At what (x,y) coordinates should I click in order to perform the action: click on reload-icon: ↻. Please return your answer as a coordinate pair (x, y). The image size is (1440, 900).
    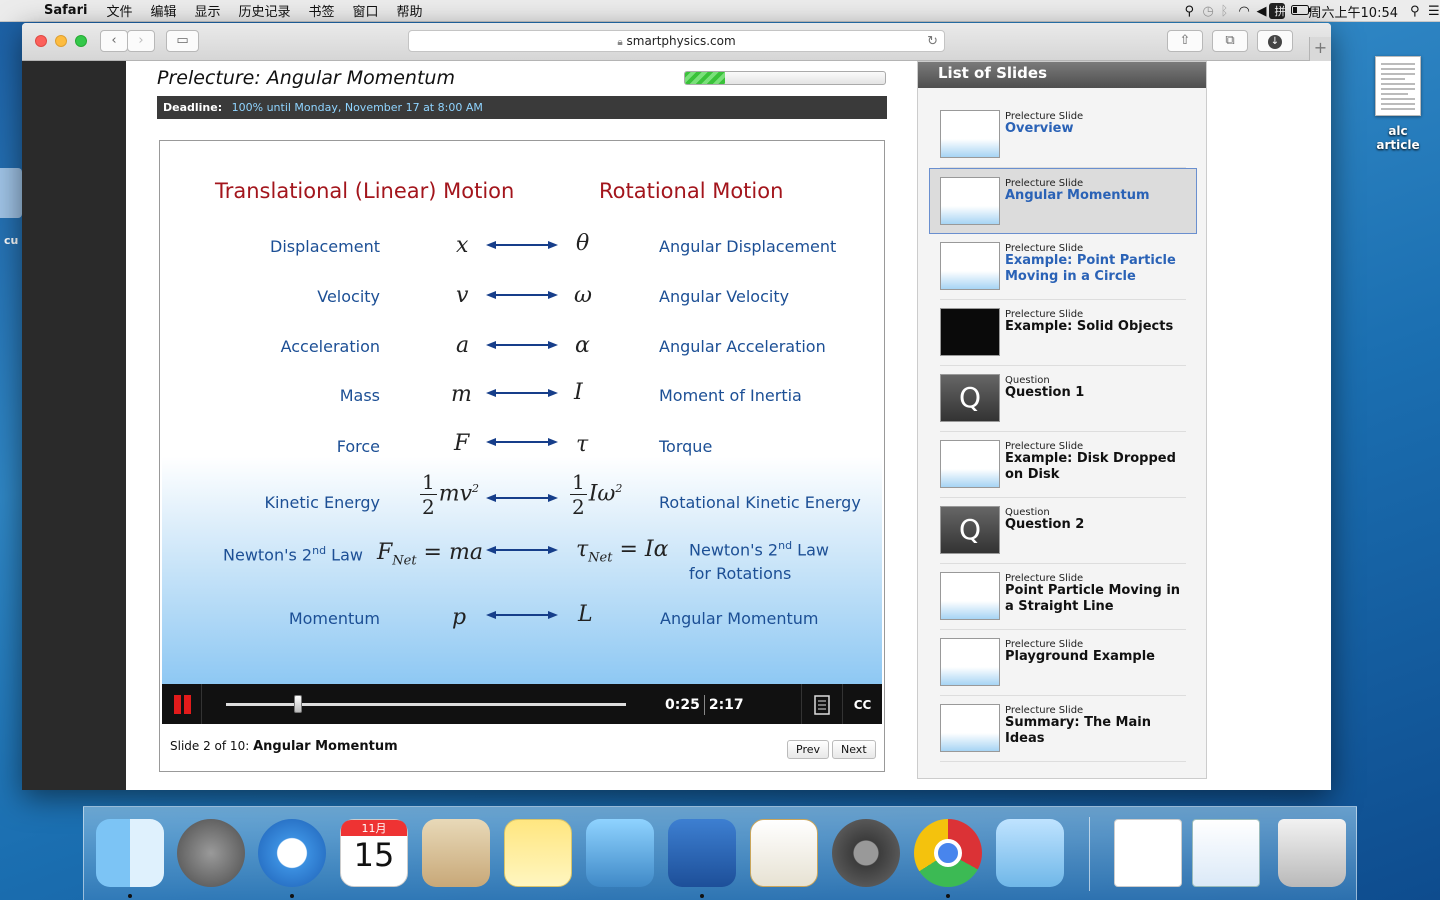
    Looking at the image, I should click on (932, 41).